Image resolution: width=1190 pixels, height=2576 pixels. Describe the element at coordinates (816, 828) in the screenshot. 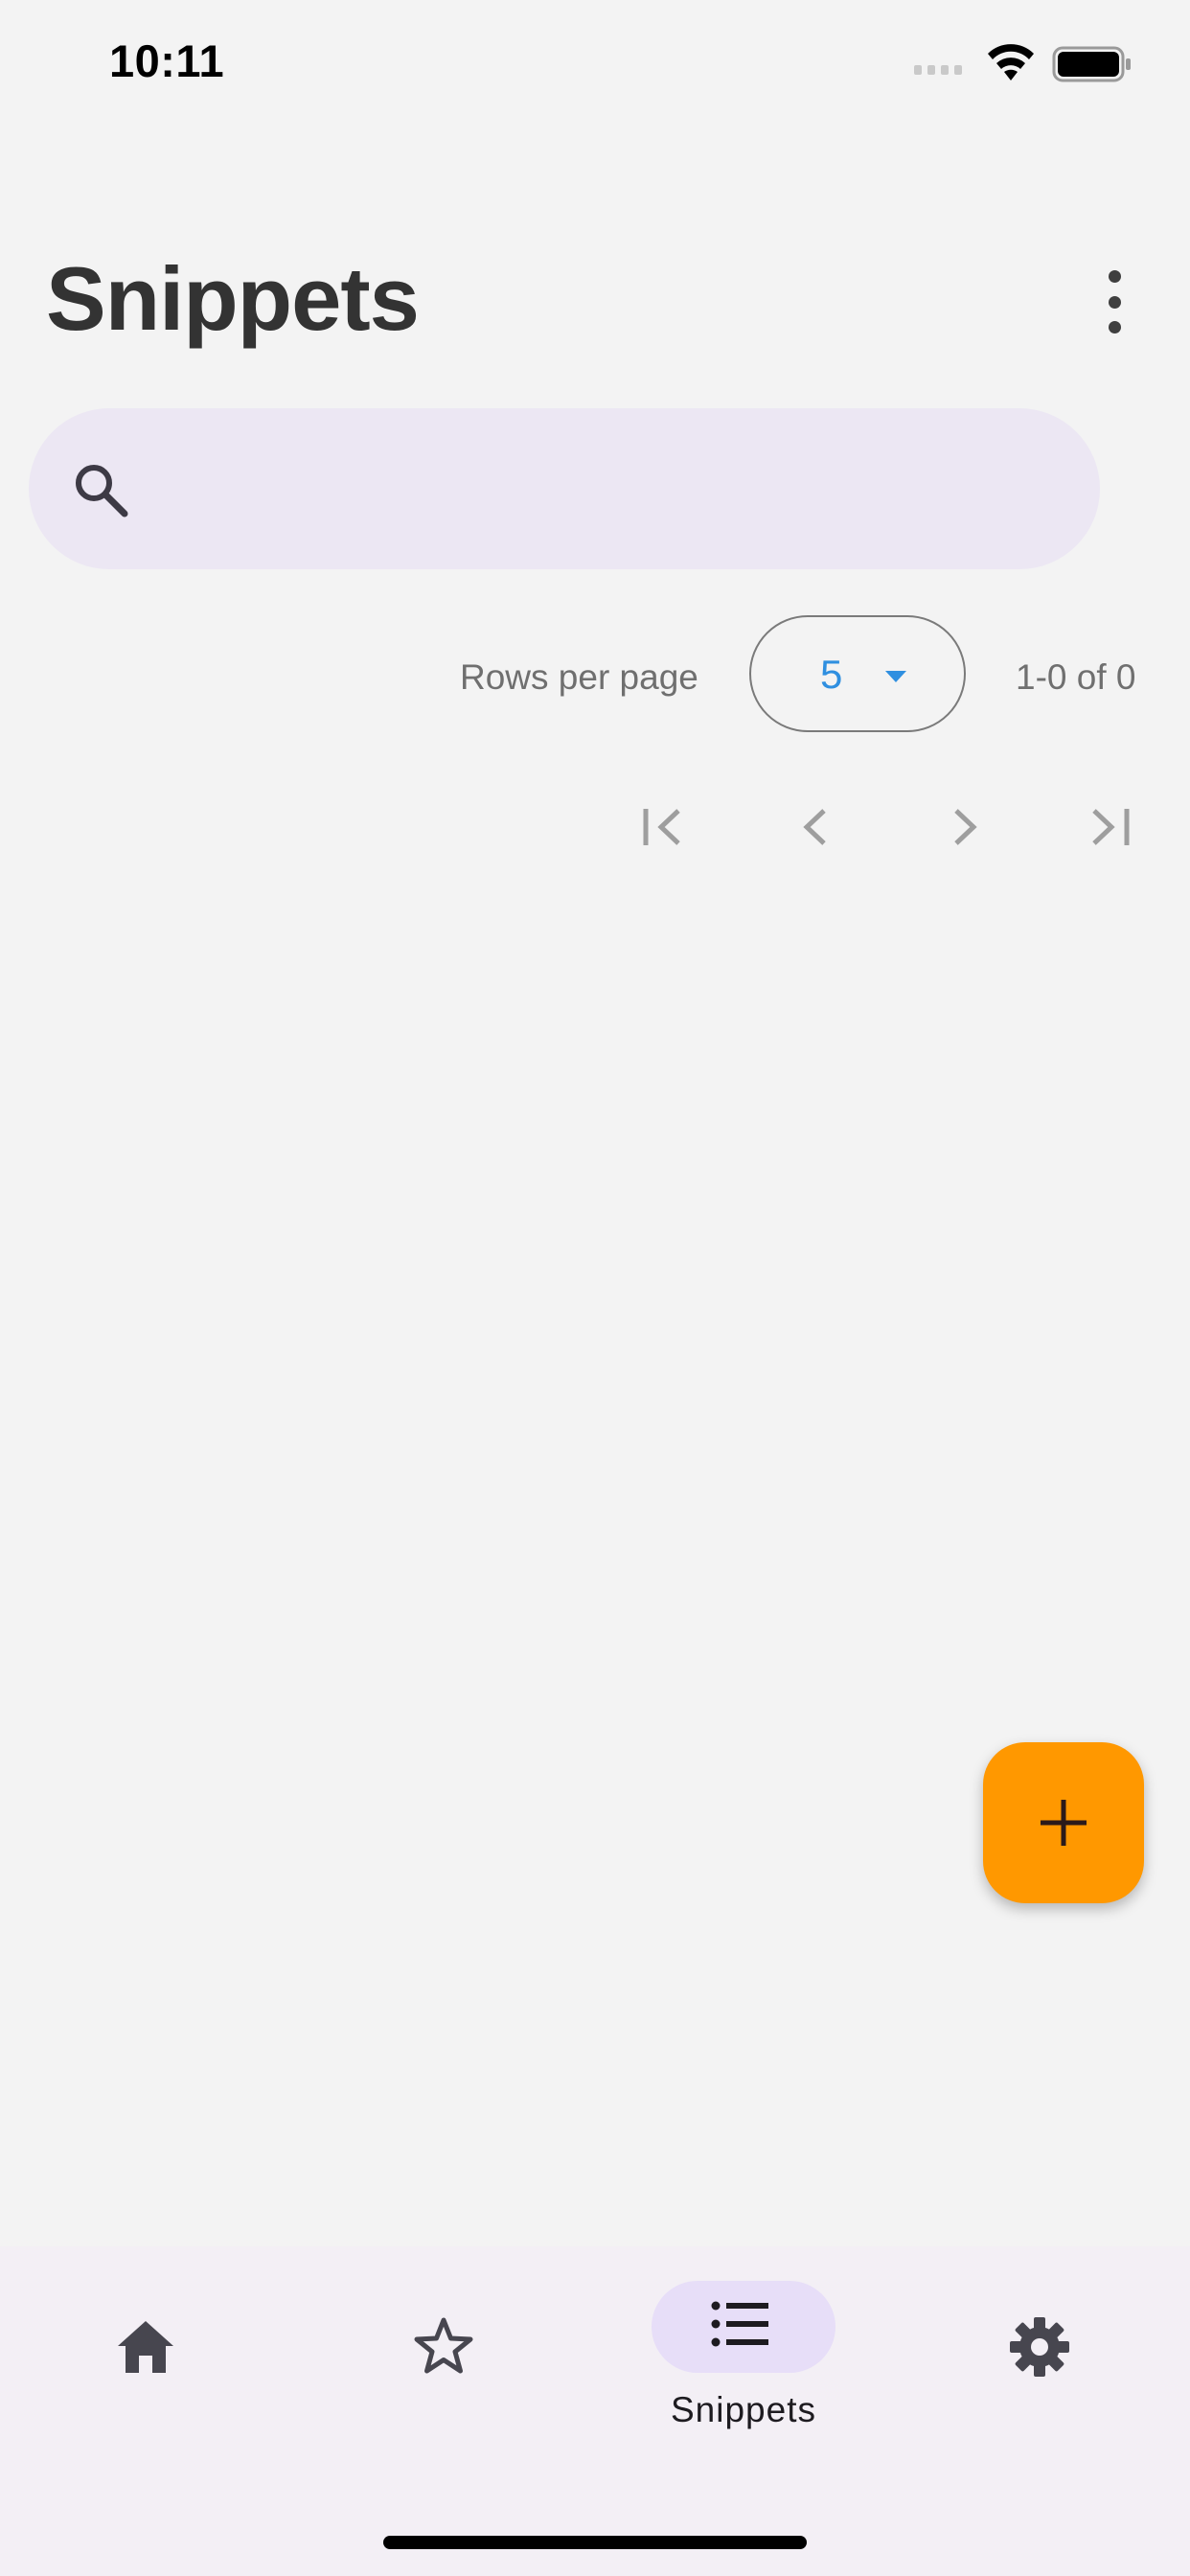

I see `prev-page-icon` at that location.